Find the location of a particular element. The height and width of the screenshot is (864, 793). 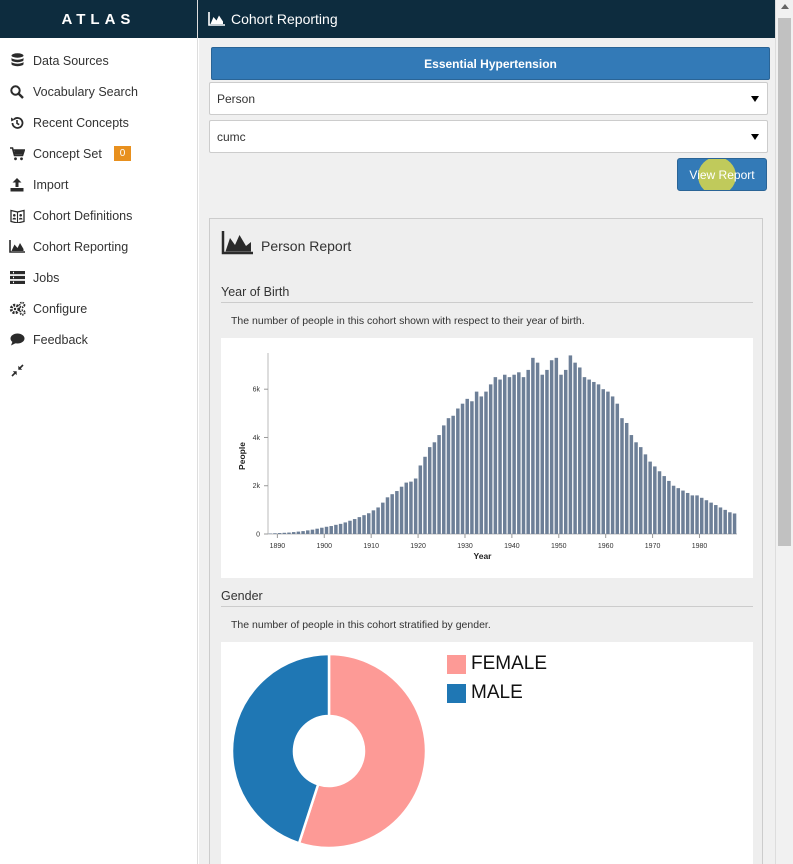

legend-female: FEMALE is located at coordinates (497, 664).